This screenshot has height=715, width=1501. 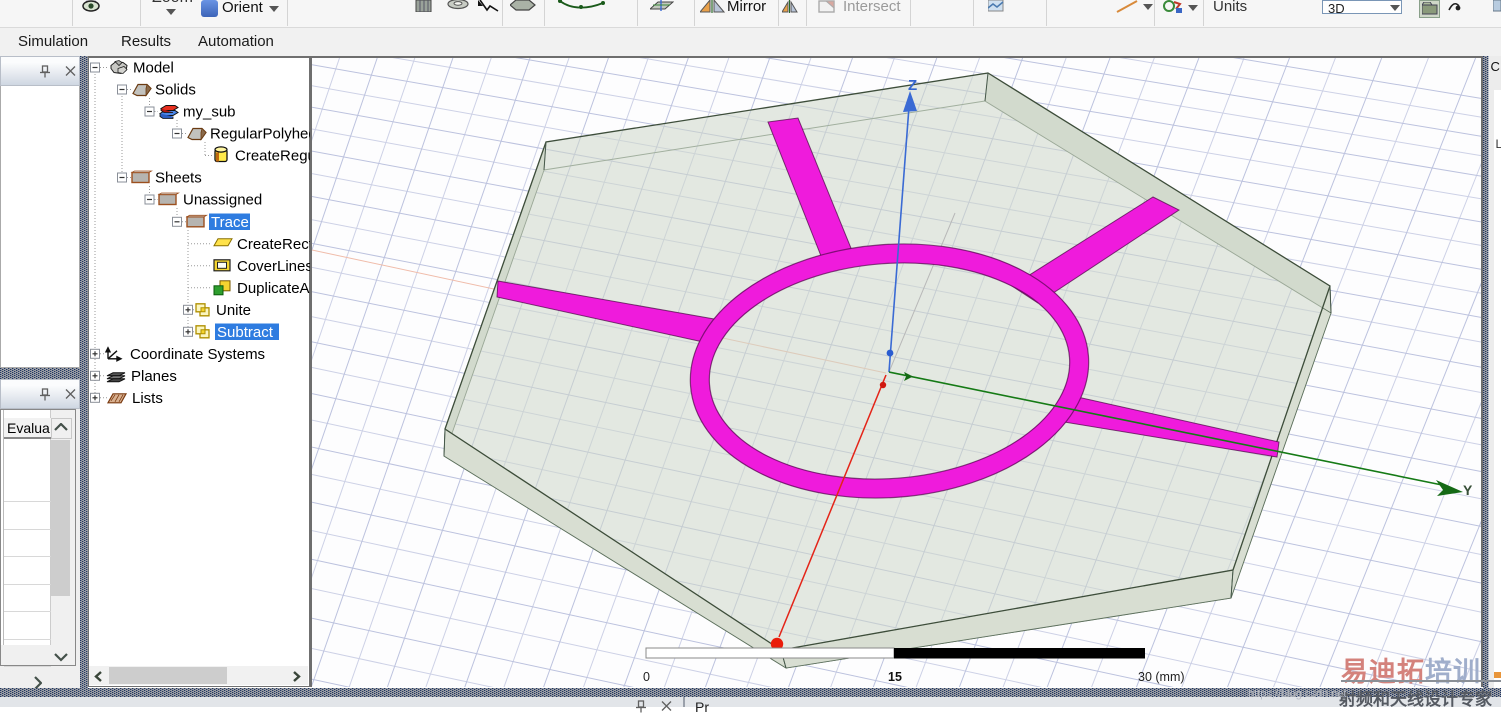 What do you see at coordinates (233, 310) in the screenshot?
I see `svg-text: Unite` at bounding box center [233, 310].